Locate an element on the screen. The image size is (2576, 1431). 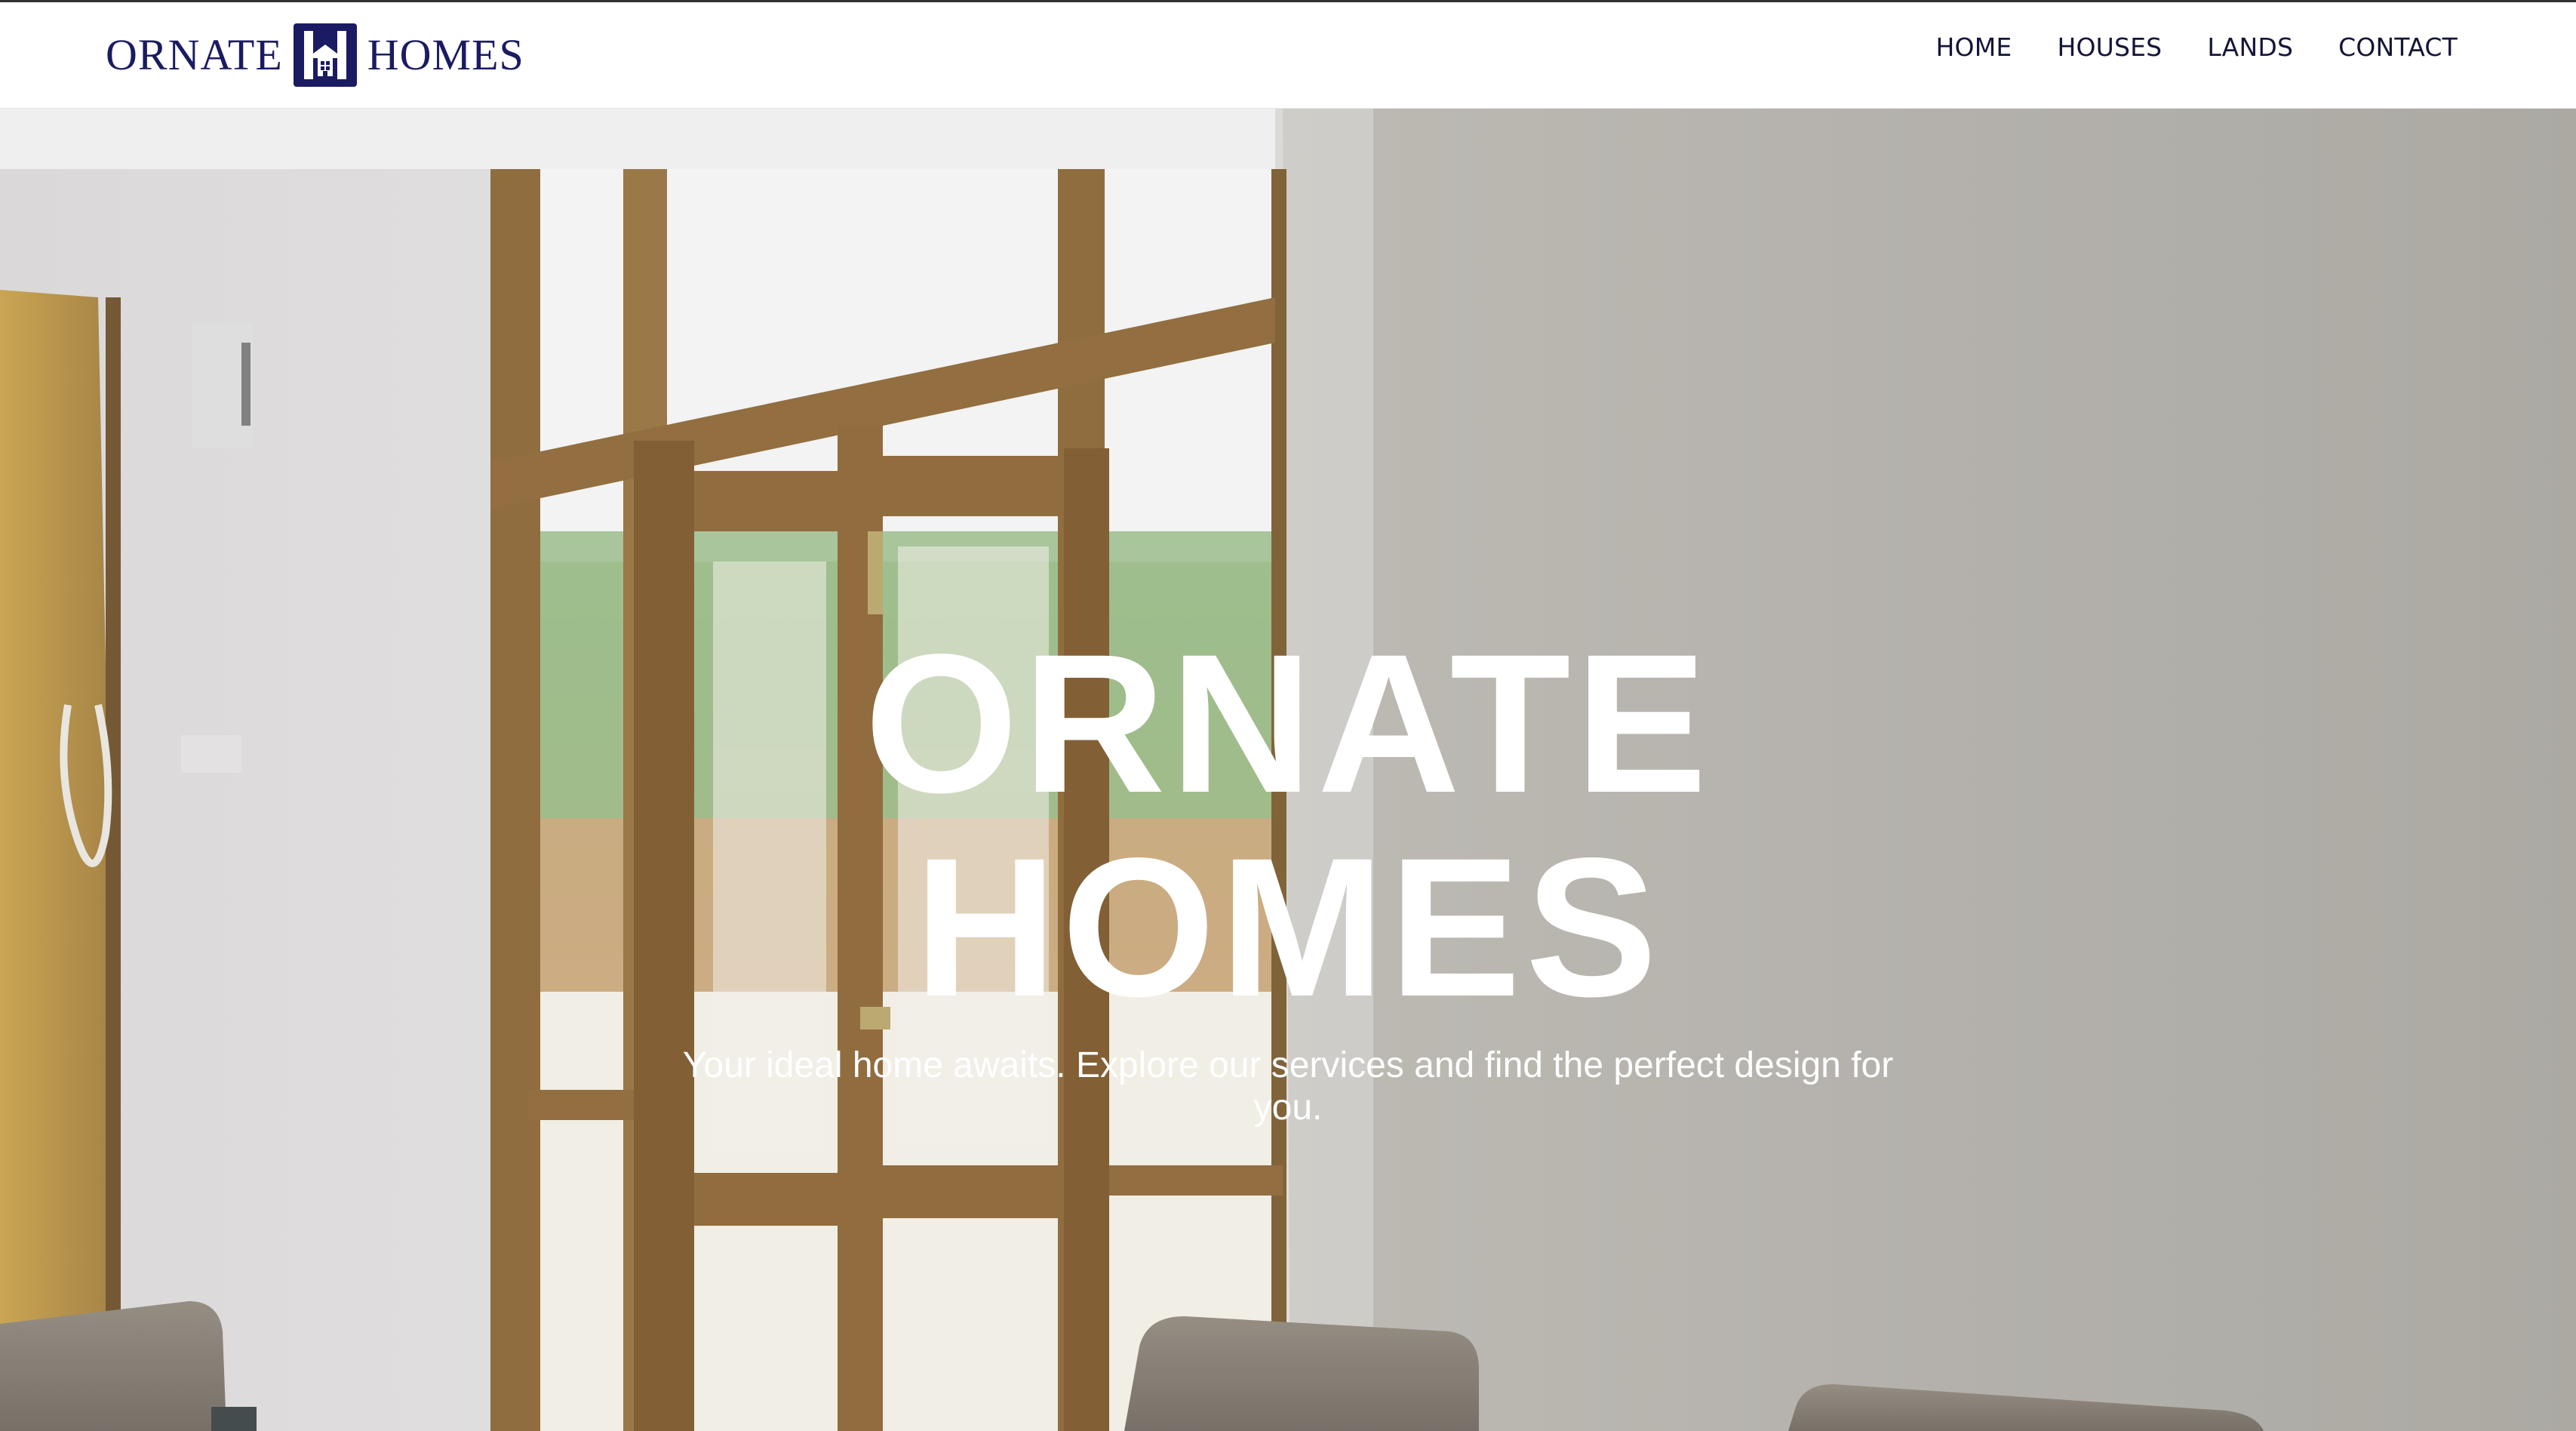
main-nav: HOME HOUSES LANDS CONTACT is located at coordinates (2197, 47).